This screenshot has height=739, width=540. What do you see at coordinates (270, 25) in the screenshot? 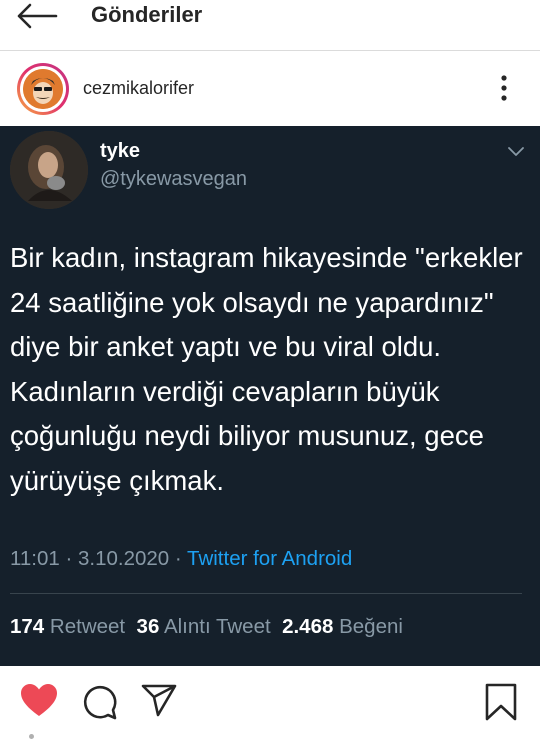
I see `top-bar: Gönderiler` at bounding box center [270, 25].